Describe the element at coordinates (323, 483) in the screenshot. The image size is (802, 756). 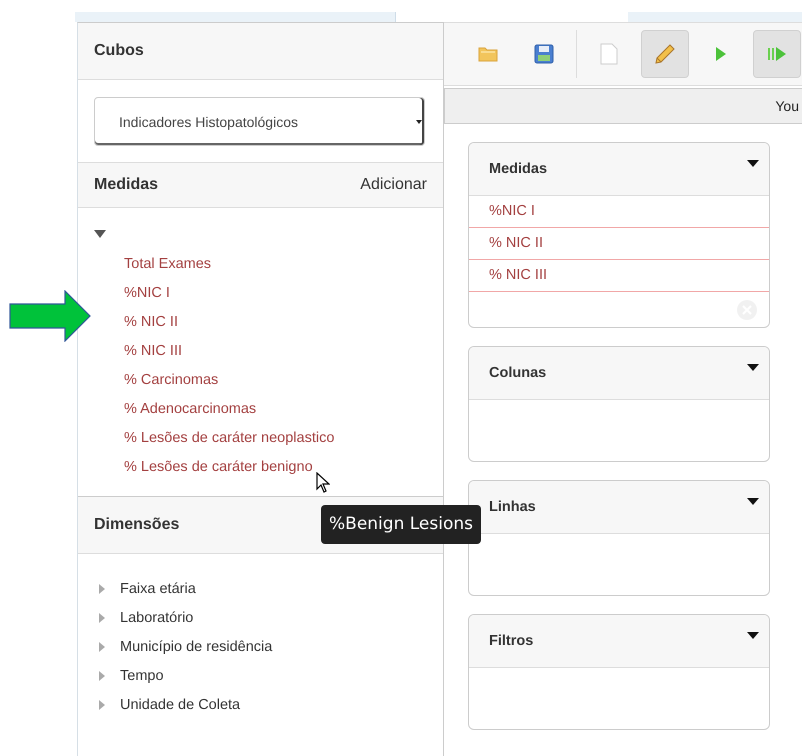
I see `mouse-pointer-icon` at that location.